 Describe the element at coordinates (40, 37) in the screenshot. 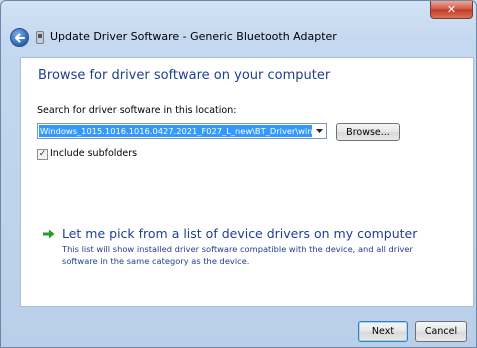

I see `device-icon` at that location.